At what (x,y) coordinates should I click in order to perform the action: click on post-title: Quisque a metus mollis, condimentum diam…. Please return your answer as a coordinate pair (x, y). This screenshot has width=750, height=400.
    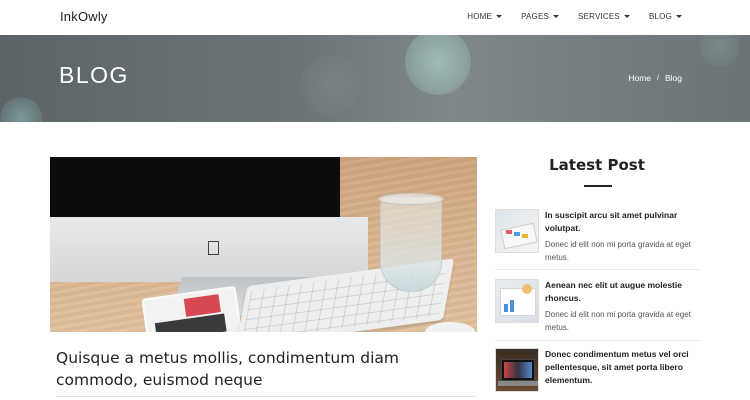
    Looking at the image, I should click on (266, 369).